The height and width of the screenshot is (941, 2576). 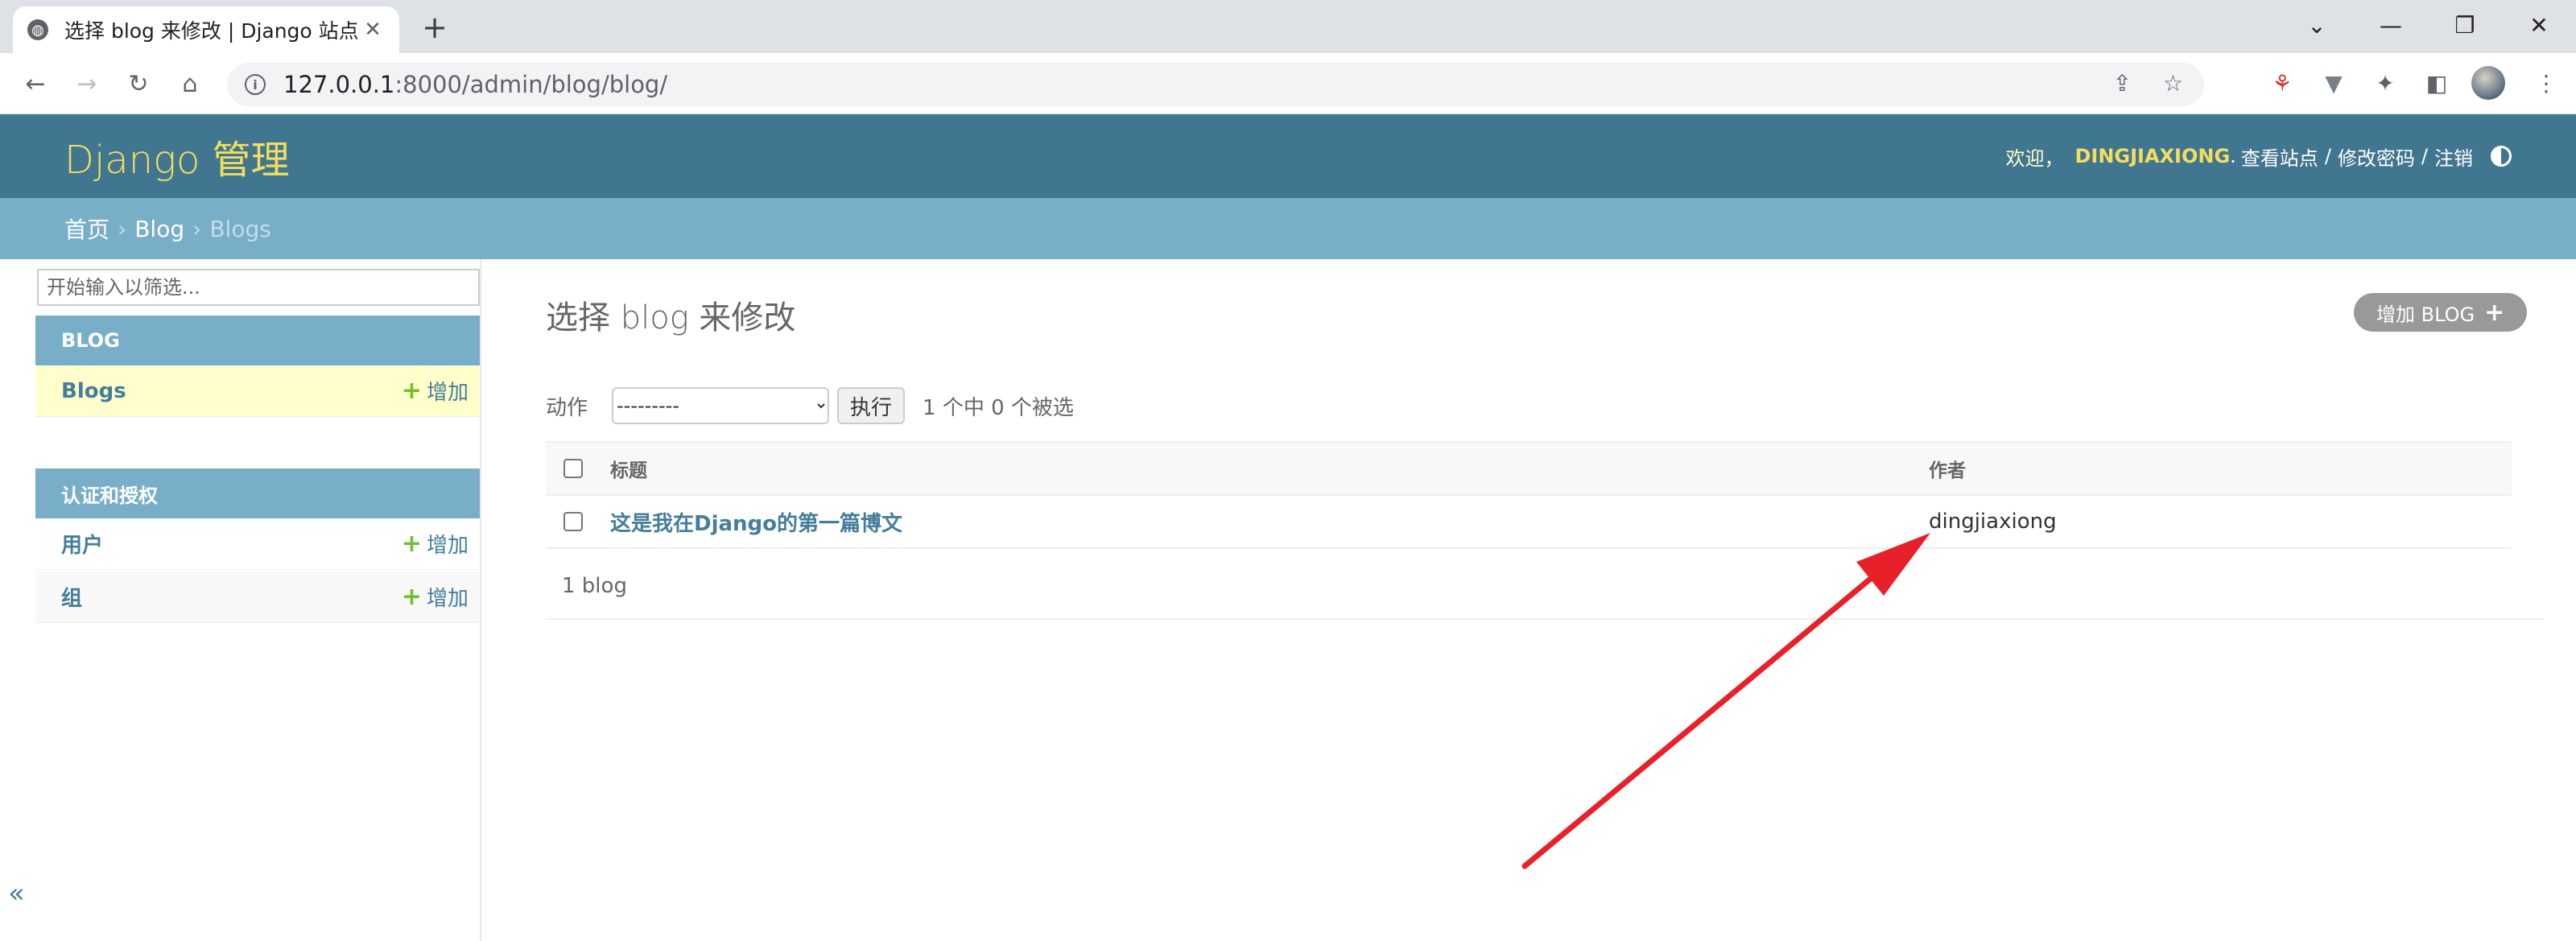 What do you see at coordinates (257, 493) in the screenshot?
I see `app-caption-auth: 认证和授权` at bounding box center [257, 493].